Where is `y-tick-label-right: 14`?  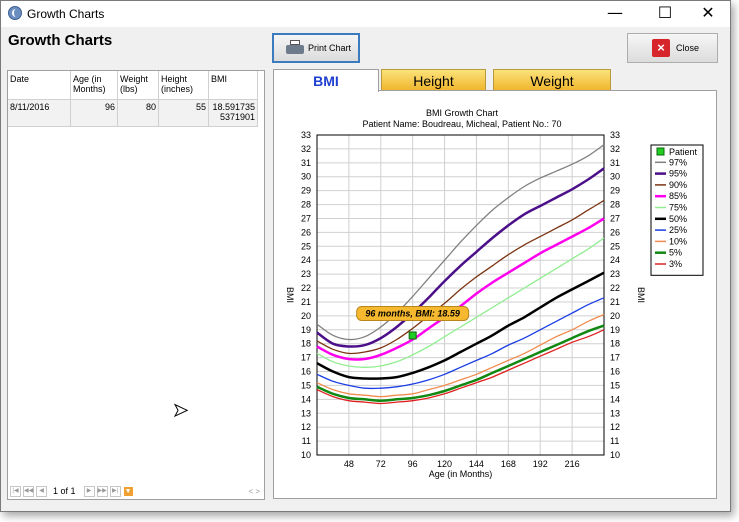
y-tick-label-right: 14 is located at coordinates (615, 399).